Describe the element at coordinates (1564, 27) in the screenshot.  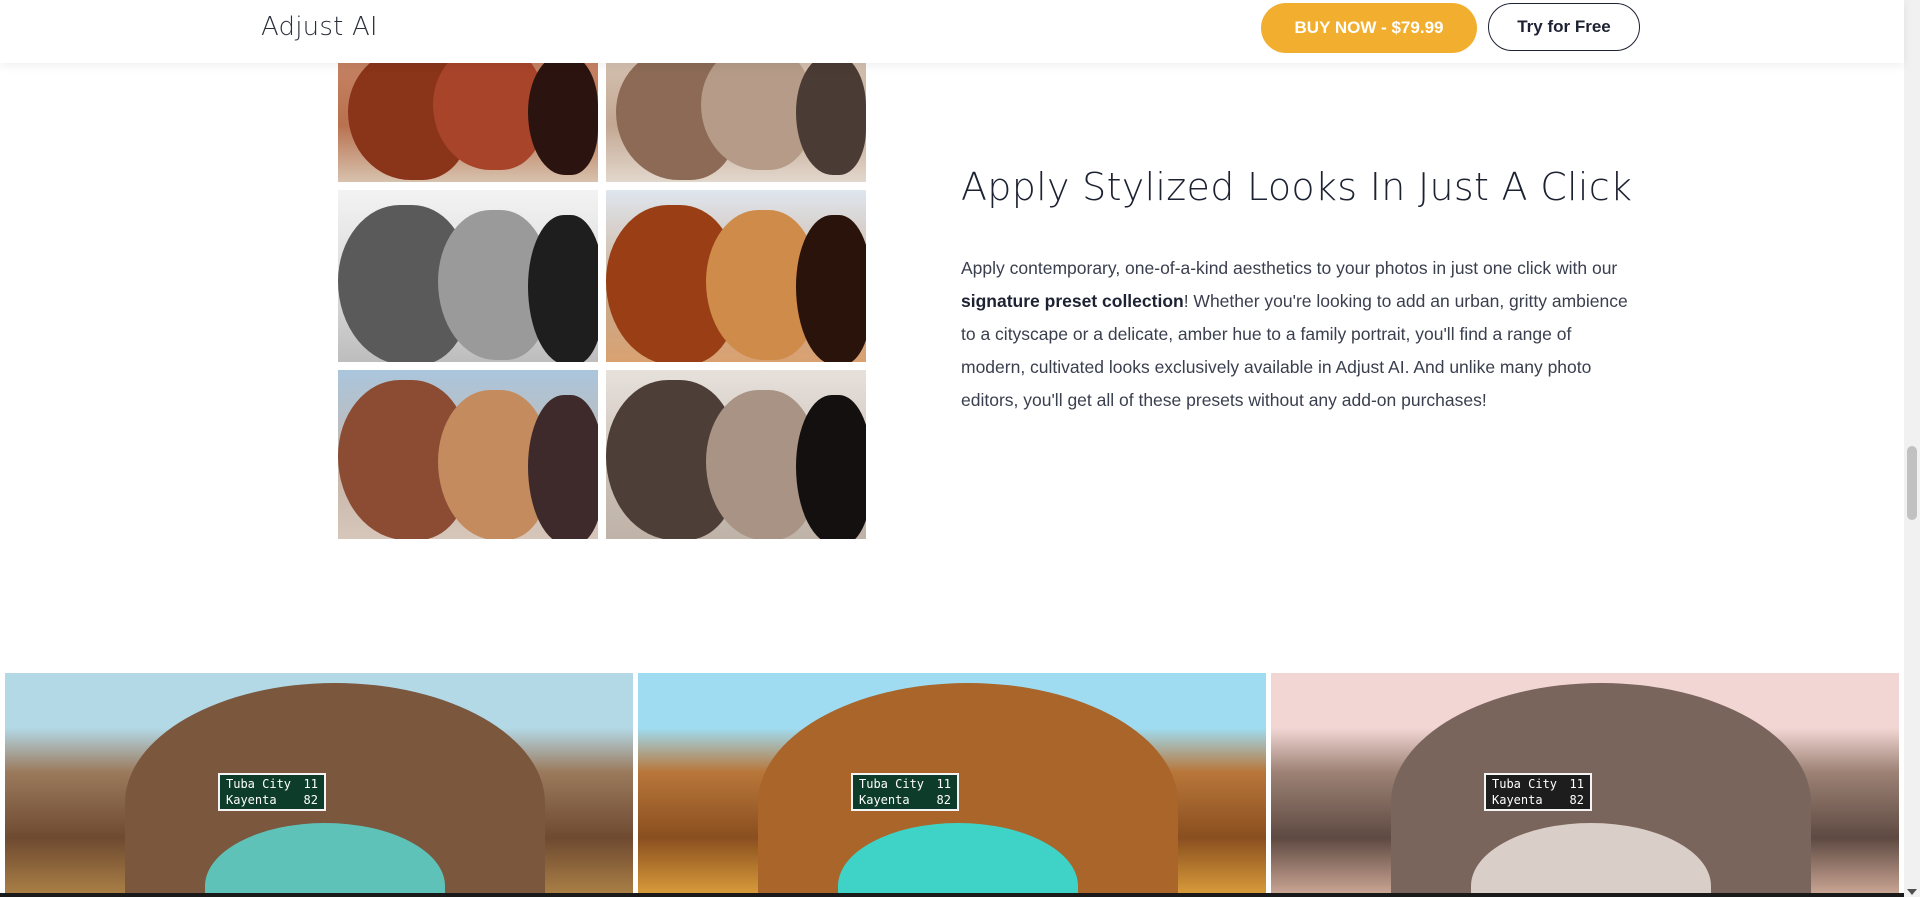
I see `try-for-free-button: Try for Free` at that location.